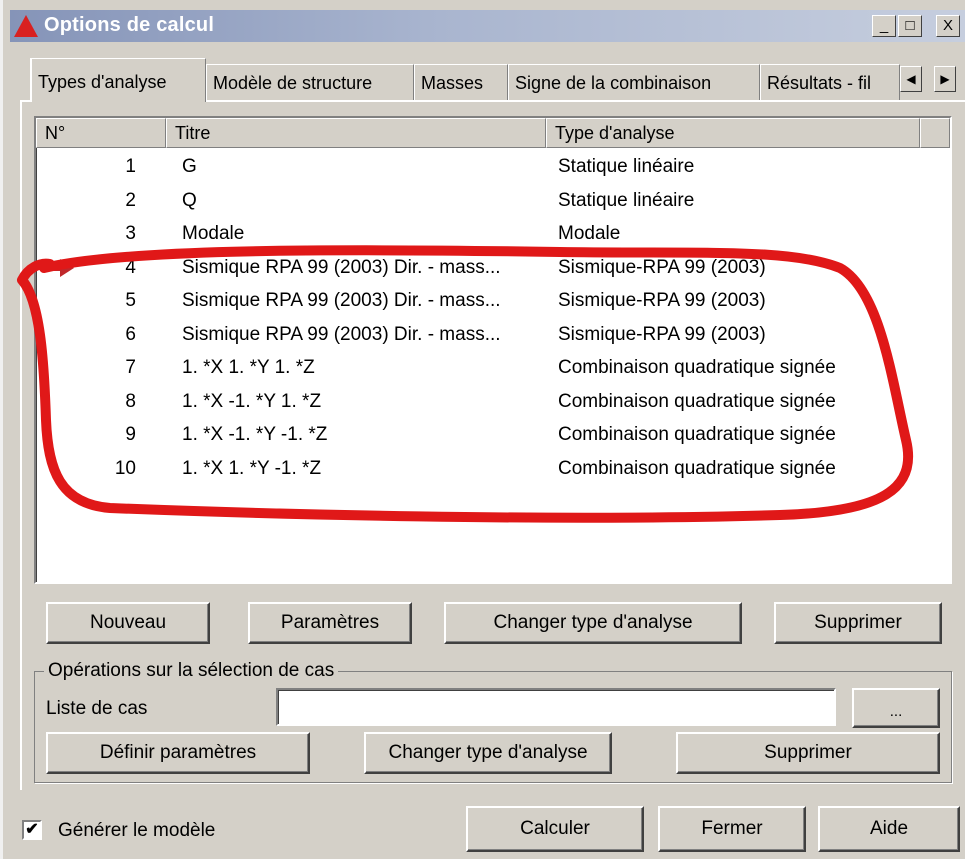  I want to click on list-row: 3 Modale Modale, so click(493, 234).